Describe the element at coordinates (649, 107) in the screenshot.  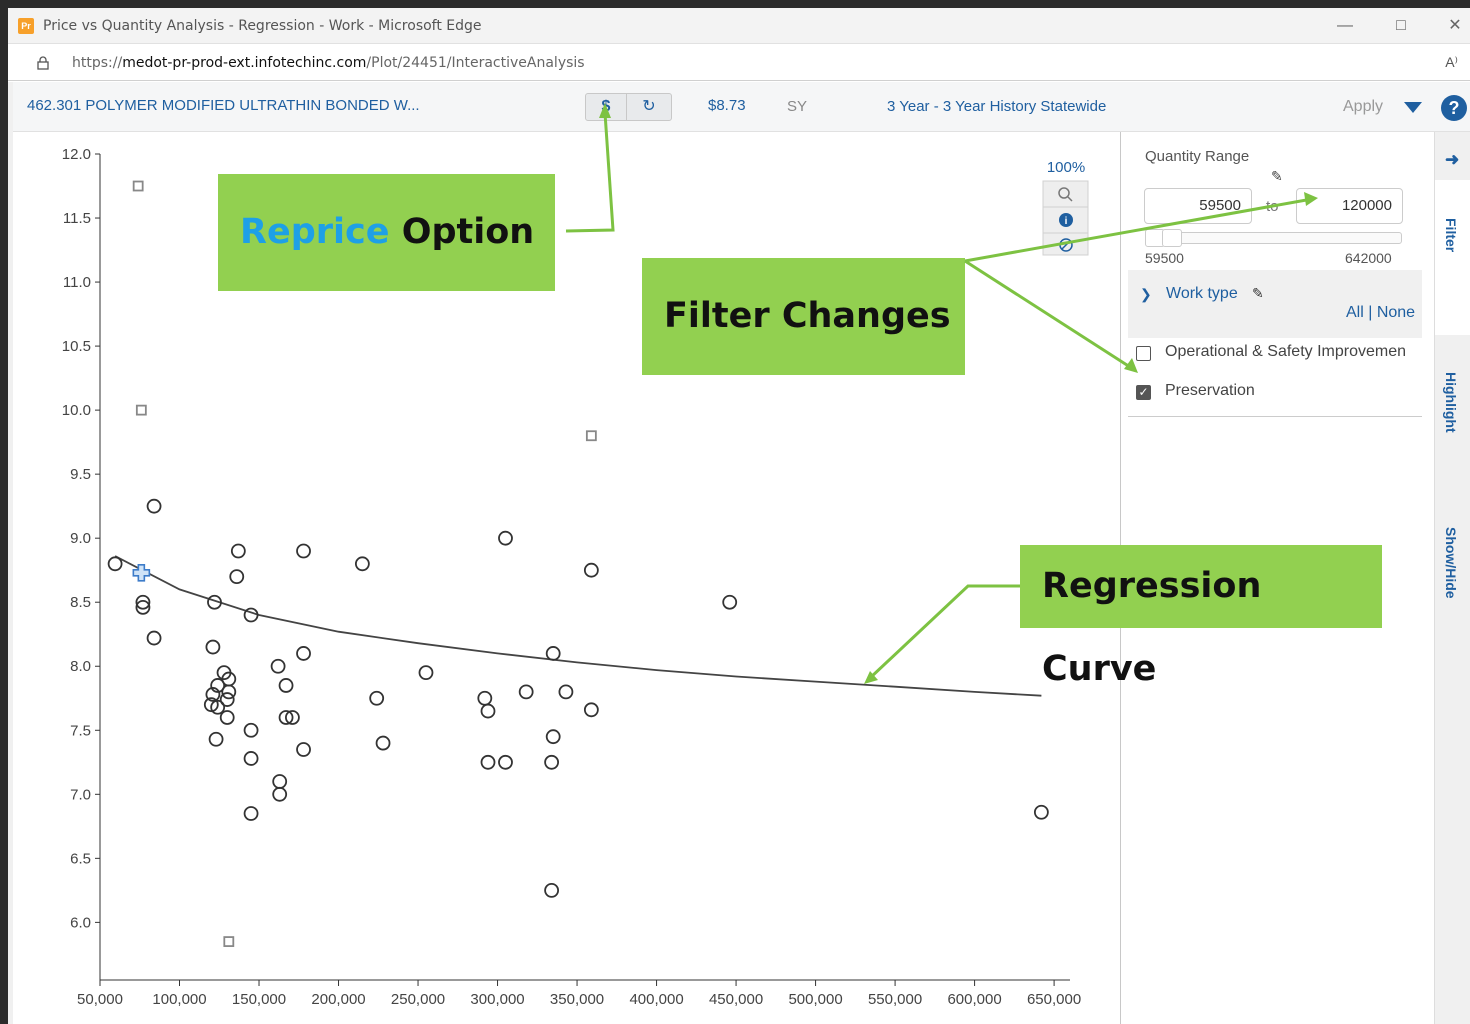
I see `refresh-button: ↻` at that location.